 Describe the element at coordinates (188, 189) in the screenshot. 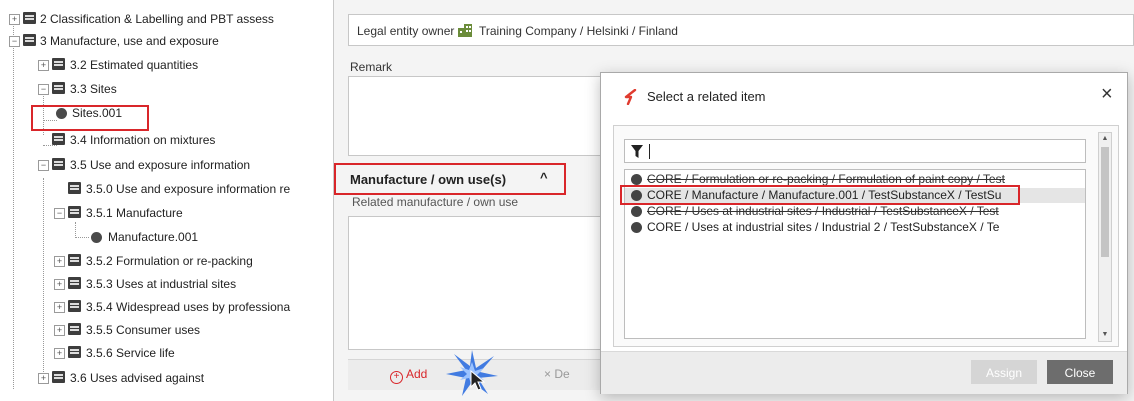

I see `tree-item-label: 3.5.0 Use and exposure information re` at that location.